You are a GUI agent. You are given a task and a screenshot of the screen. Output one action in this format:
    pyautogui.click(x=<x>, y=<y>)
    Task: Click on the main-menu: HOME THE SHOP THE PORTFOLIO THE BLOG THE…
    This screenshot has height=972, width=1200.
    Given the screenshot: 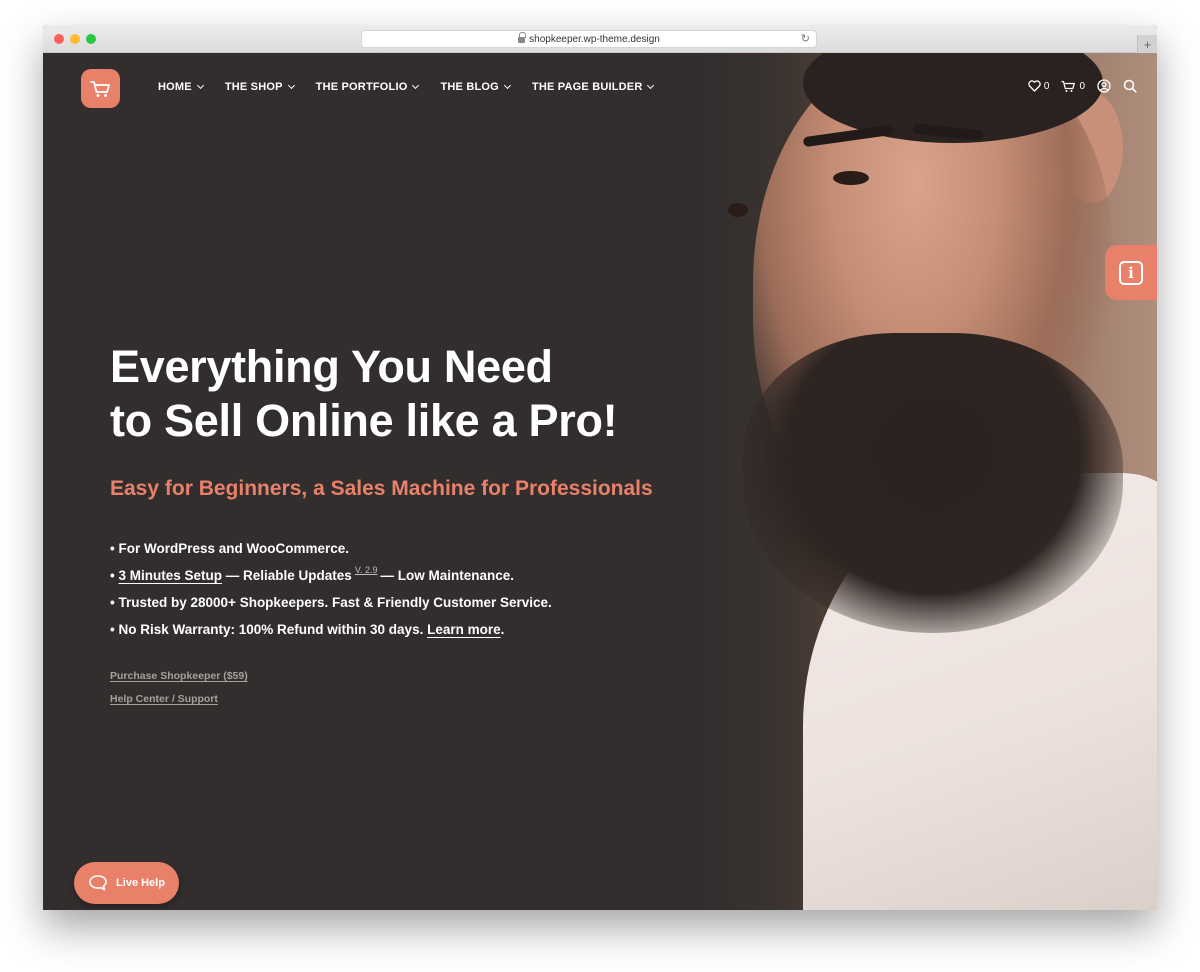 What is the action you would take?
    pyautogui.click(x=416, y=87)
    